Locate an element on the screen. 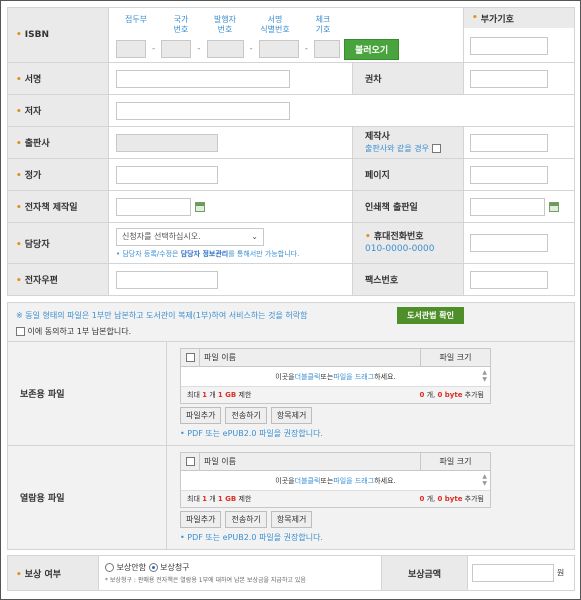  volume-label: 권차 is located at coordinates (408, 78).